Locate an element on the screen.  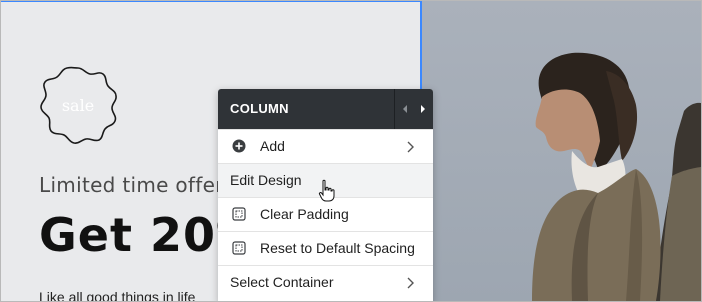
sale-badge: sale is located at coordinates (78, 105).